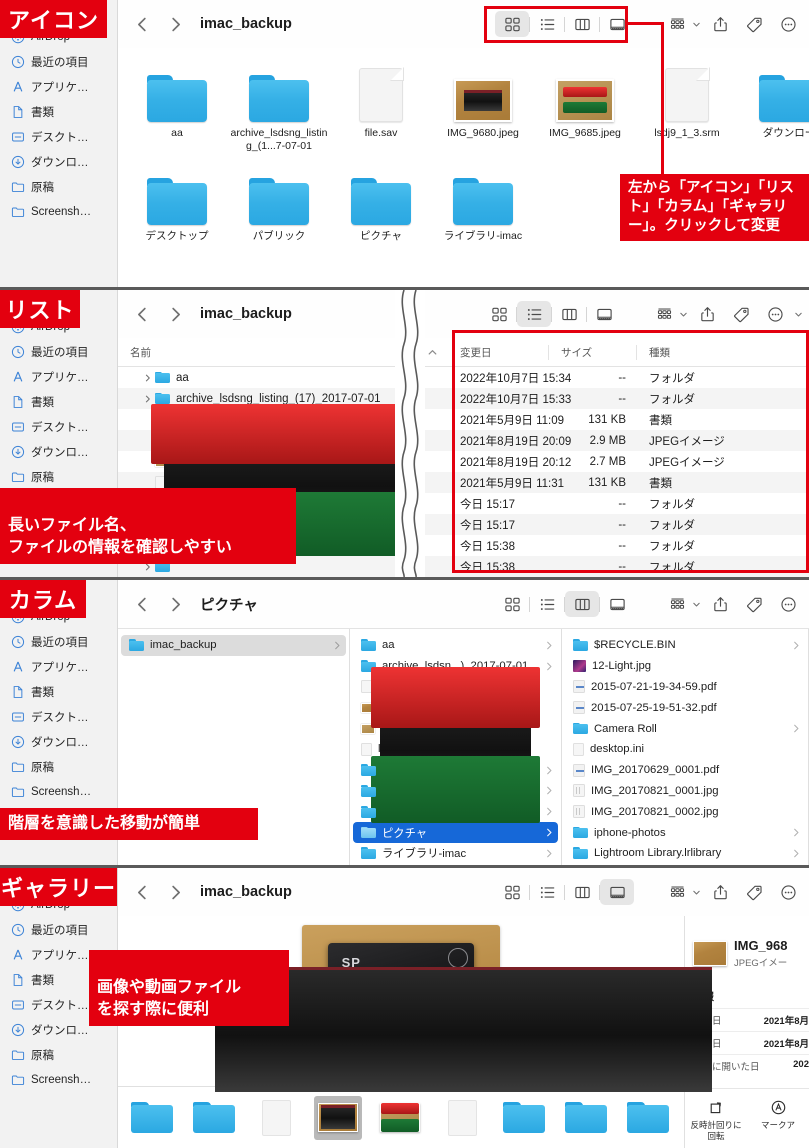  Describe the element at coordinates (455, 832) in the screenshot. I see `column-item-selected: ピクチャ` at that location.